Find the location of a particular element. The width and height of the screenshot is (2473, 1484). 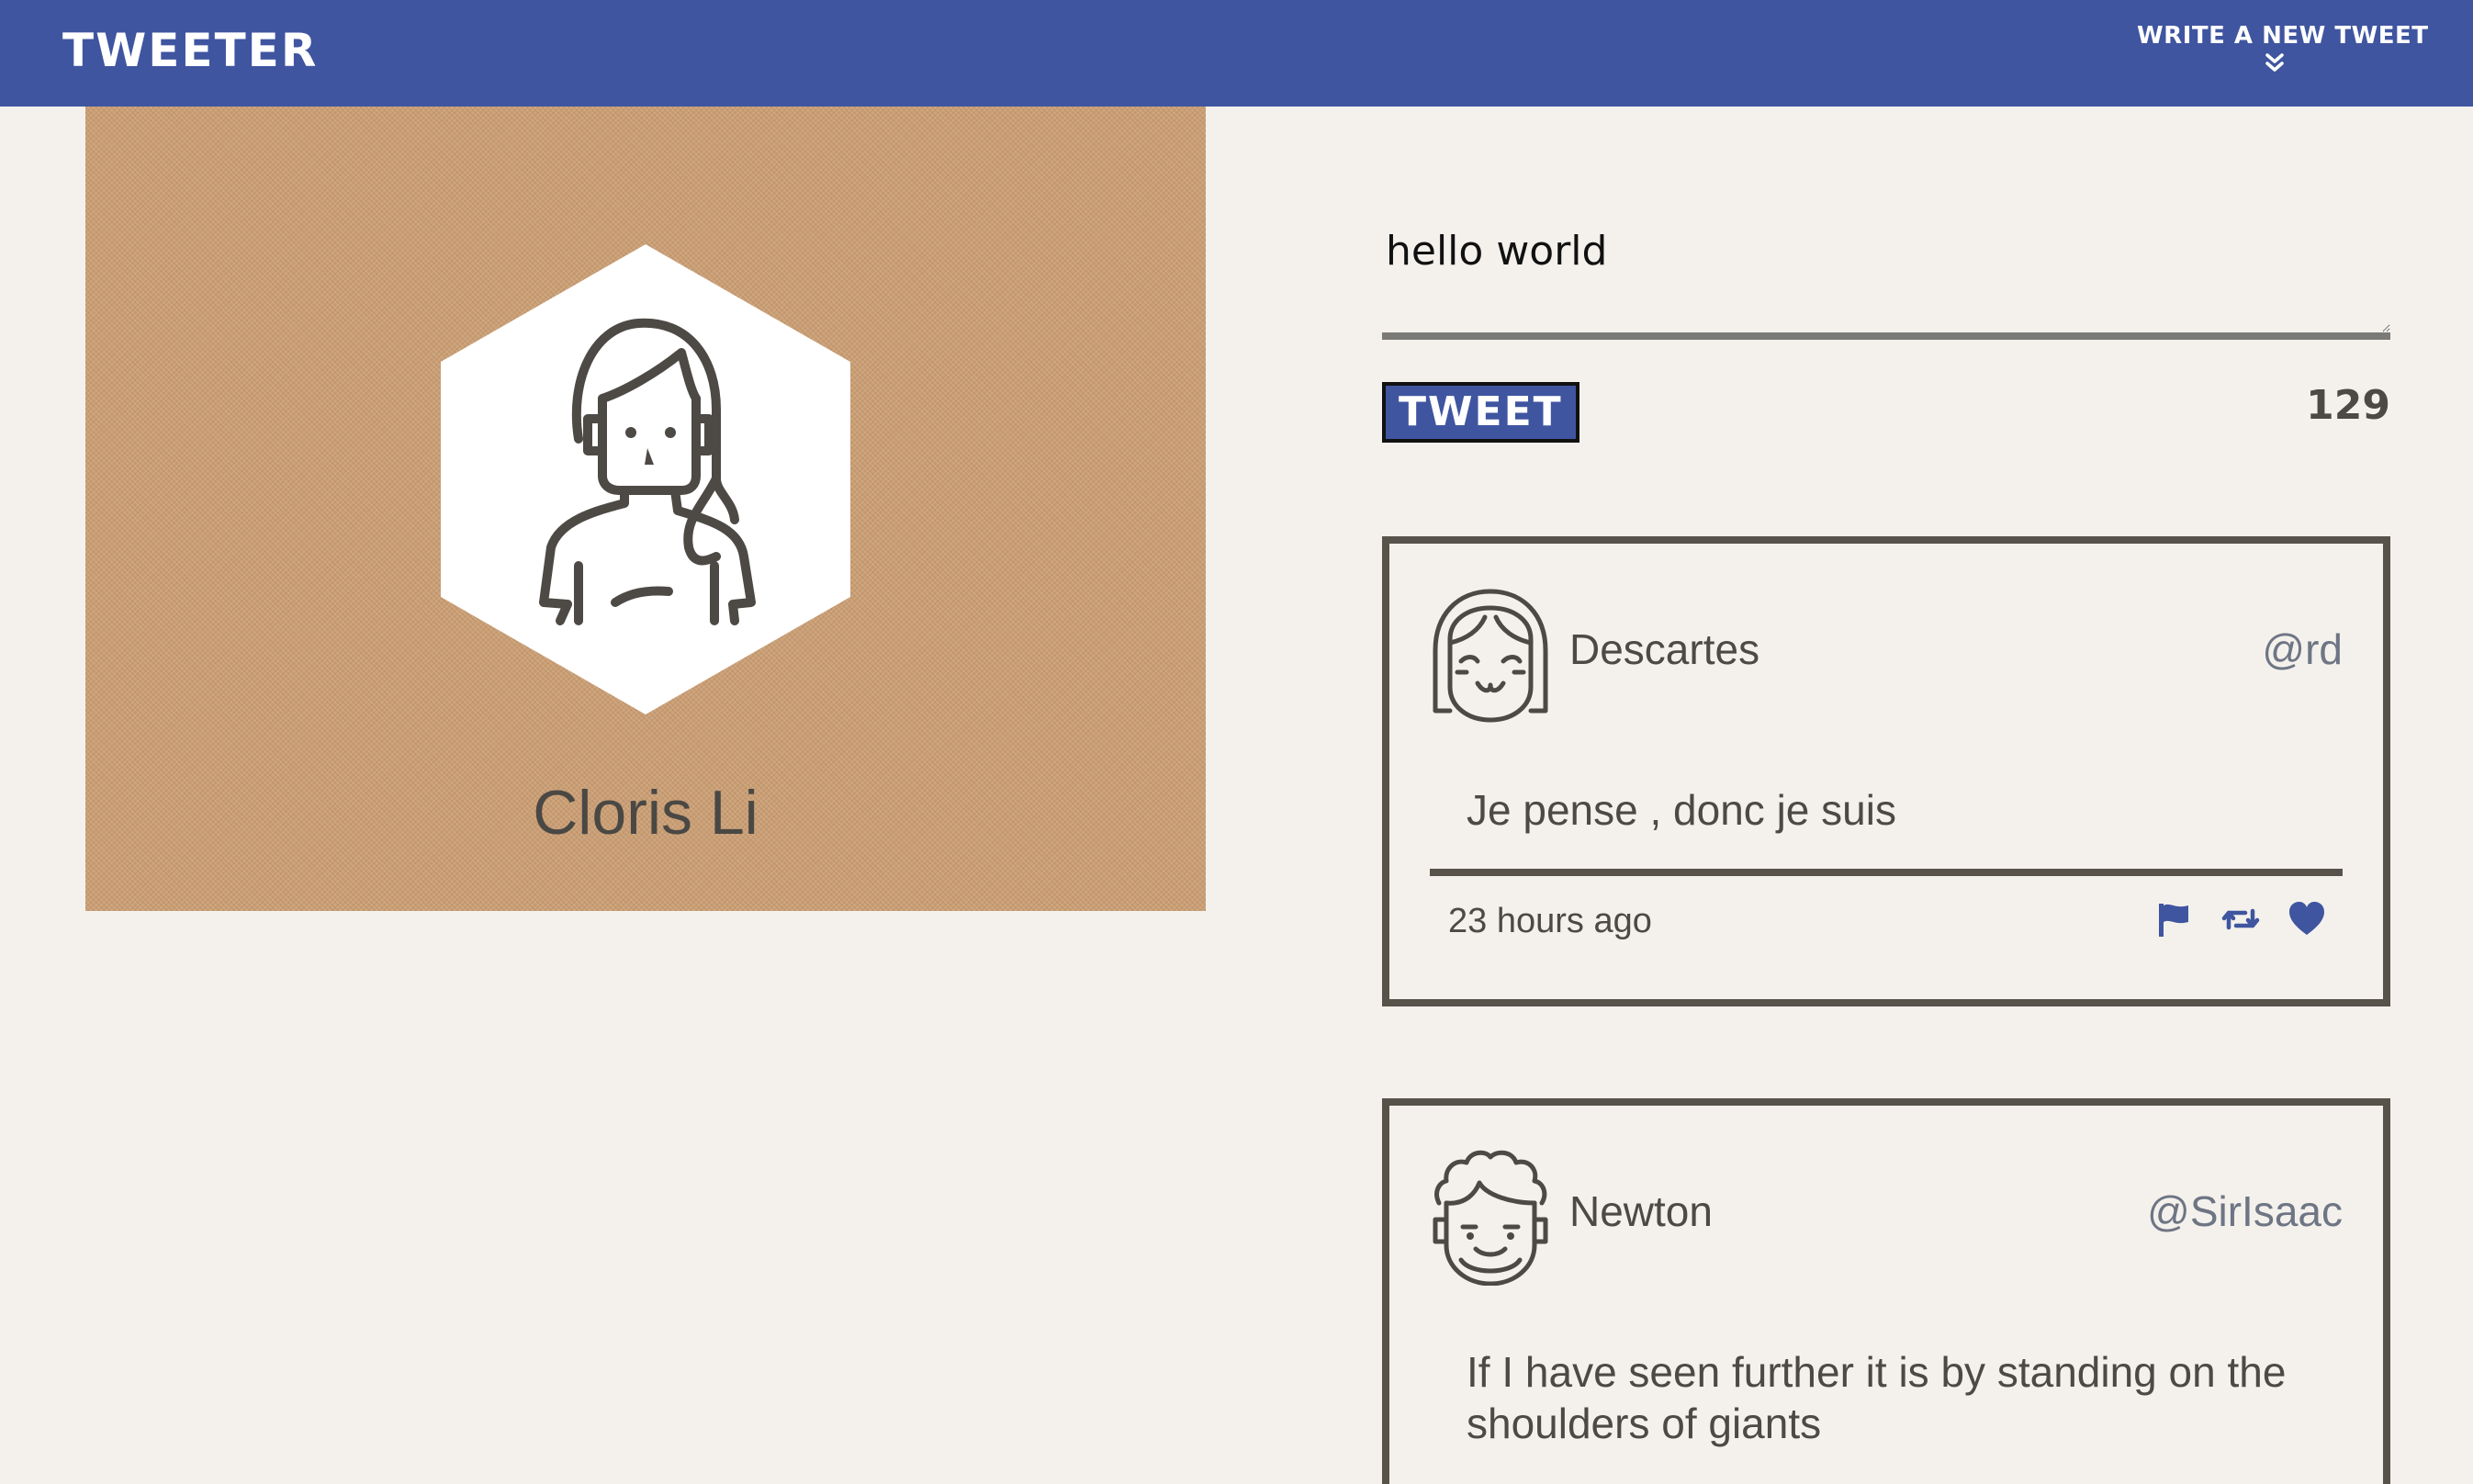

write-new-tweet-toggle: WRITE A NEW TWEET is located at coordinates (2282, 53).